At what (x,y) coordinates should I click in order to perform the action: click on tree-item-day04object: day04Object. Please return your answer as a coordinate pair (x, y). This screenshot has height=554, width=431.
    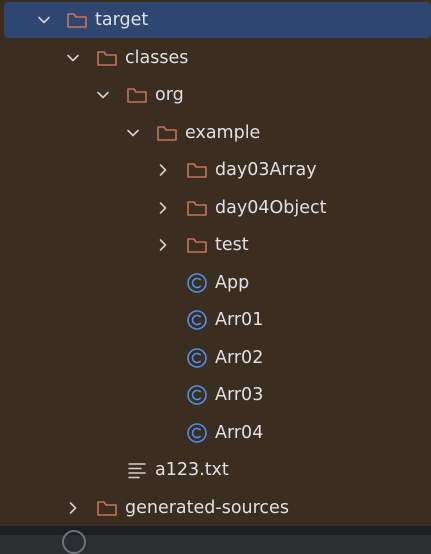
    Looking at the image, I should click on (215, 208).